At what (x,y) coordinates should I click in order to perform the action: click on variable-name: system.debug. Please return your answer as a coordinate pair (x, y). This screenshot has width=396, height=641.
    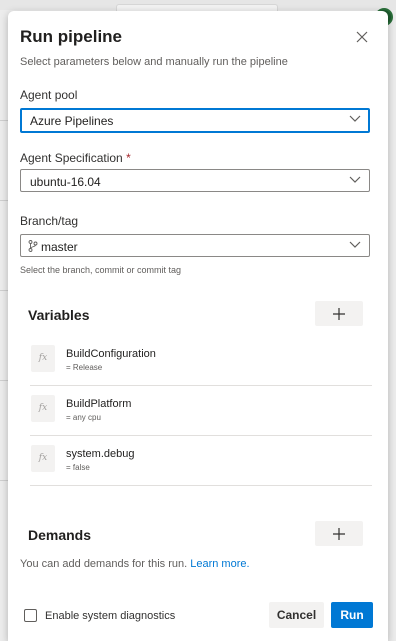
    Looking at the image, I should click on (100, 454).